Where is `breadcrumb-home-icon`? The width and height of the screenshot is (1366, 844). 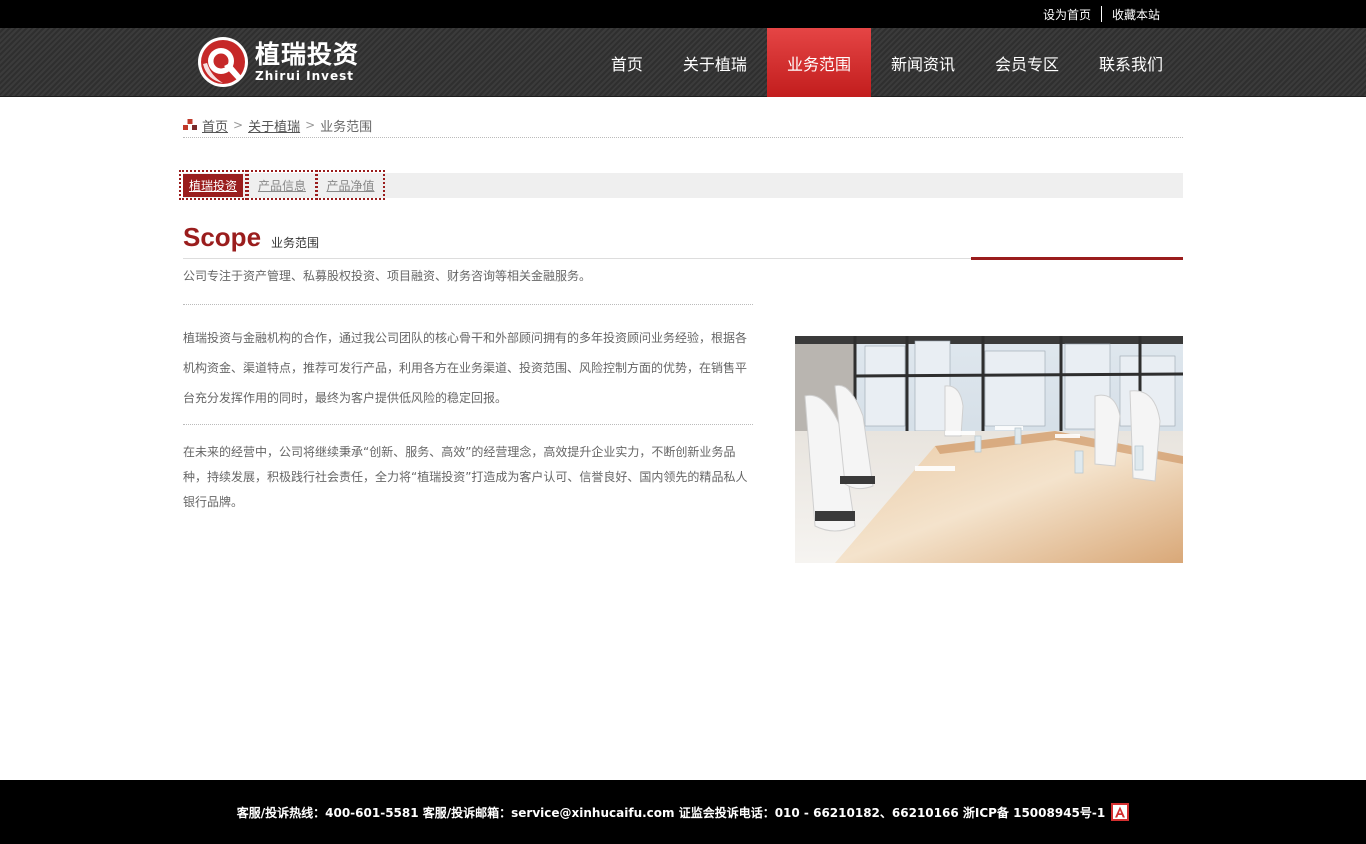
breadcrumb-home-icon is located at coordinates (190, 124).